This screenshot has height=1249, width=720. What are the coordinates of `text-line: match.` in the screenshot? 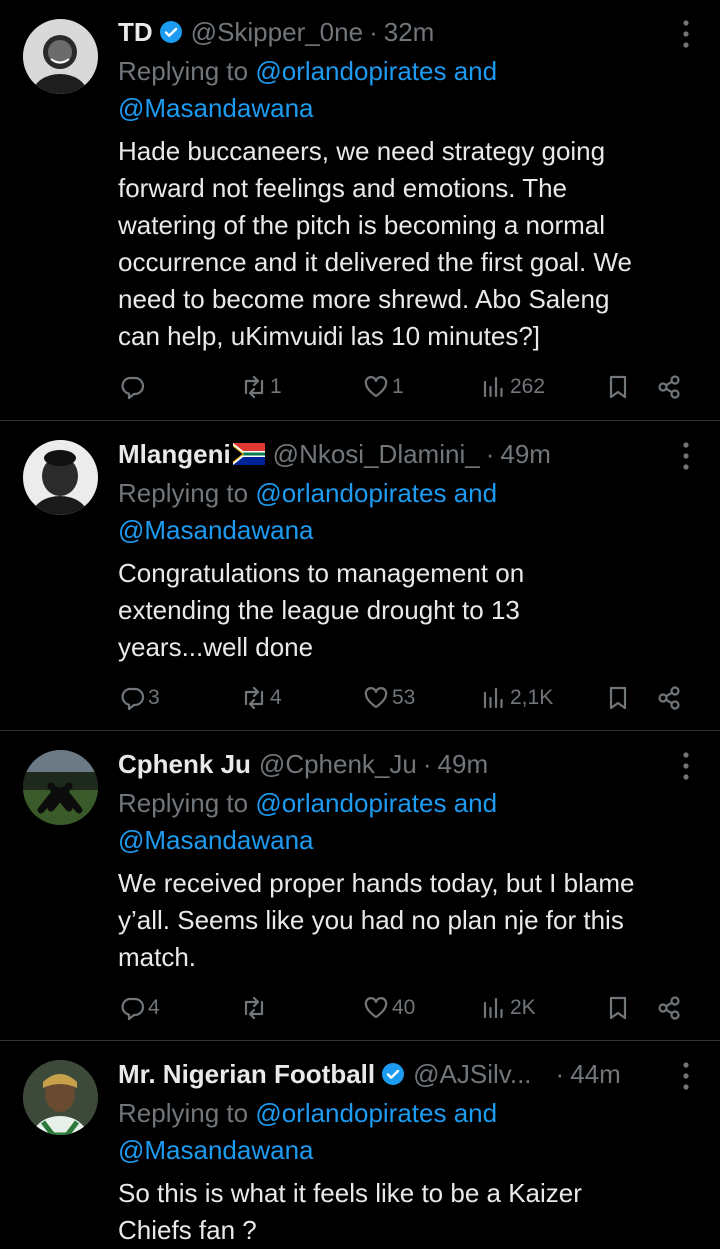 It's located at (157, 957).